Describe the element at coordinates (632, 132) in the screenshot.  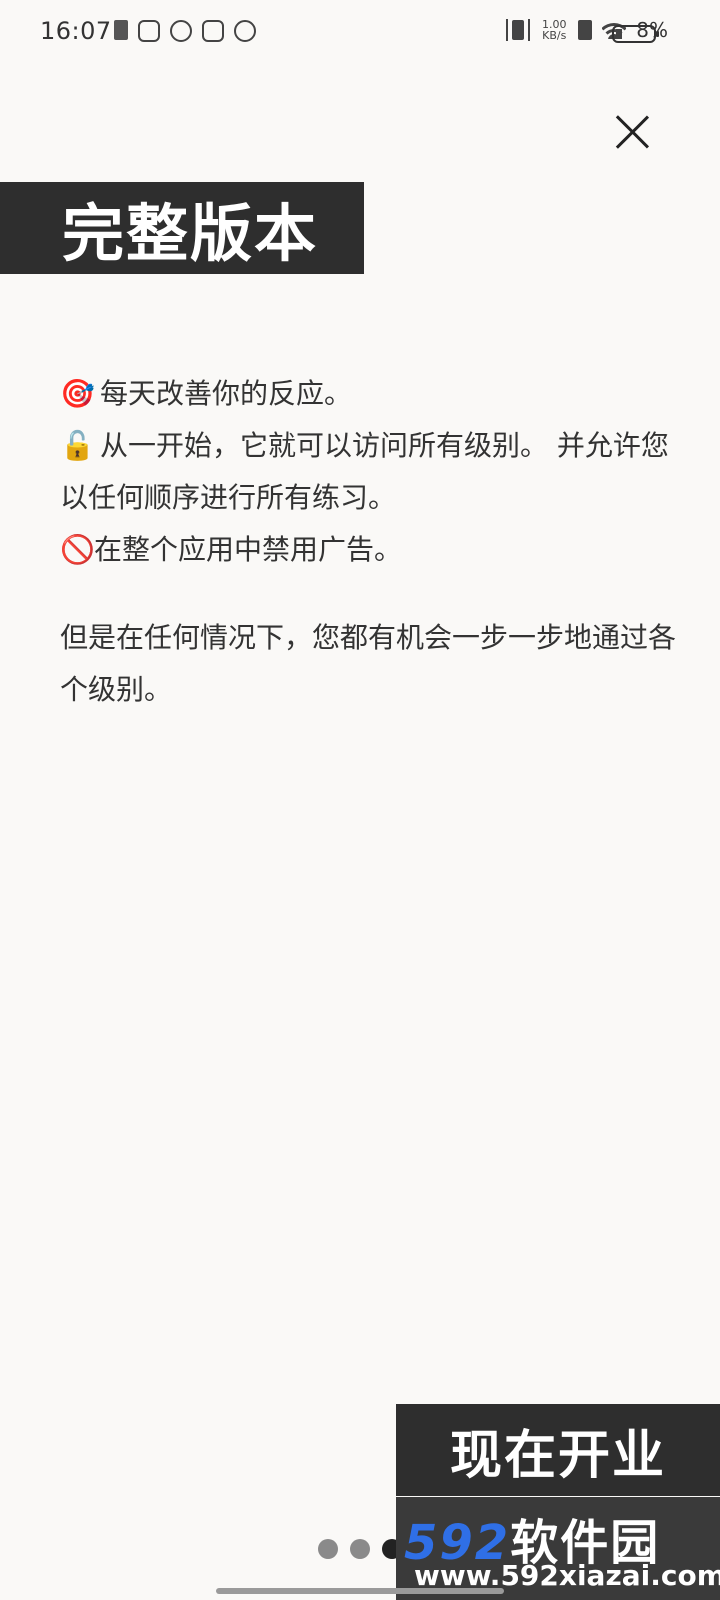
I see `close-button` at that location.